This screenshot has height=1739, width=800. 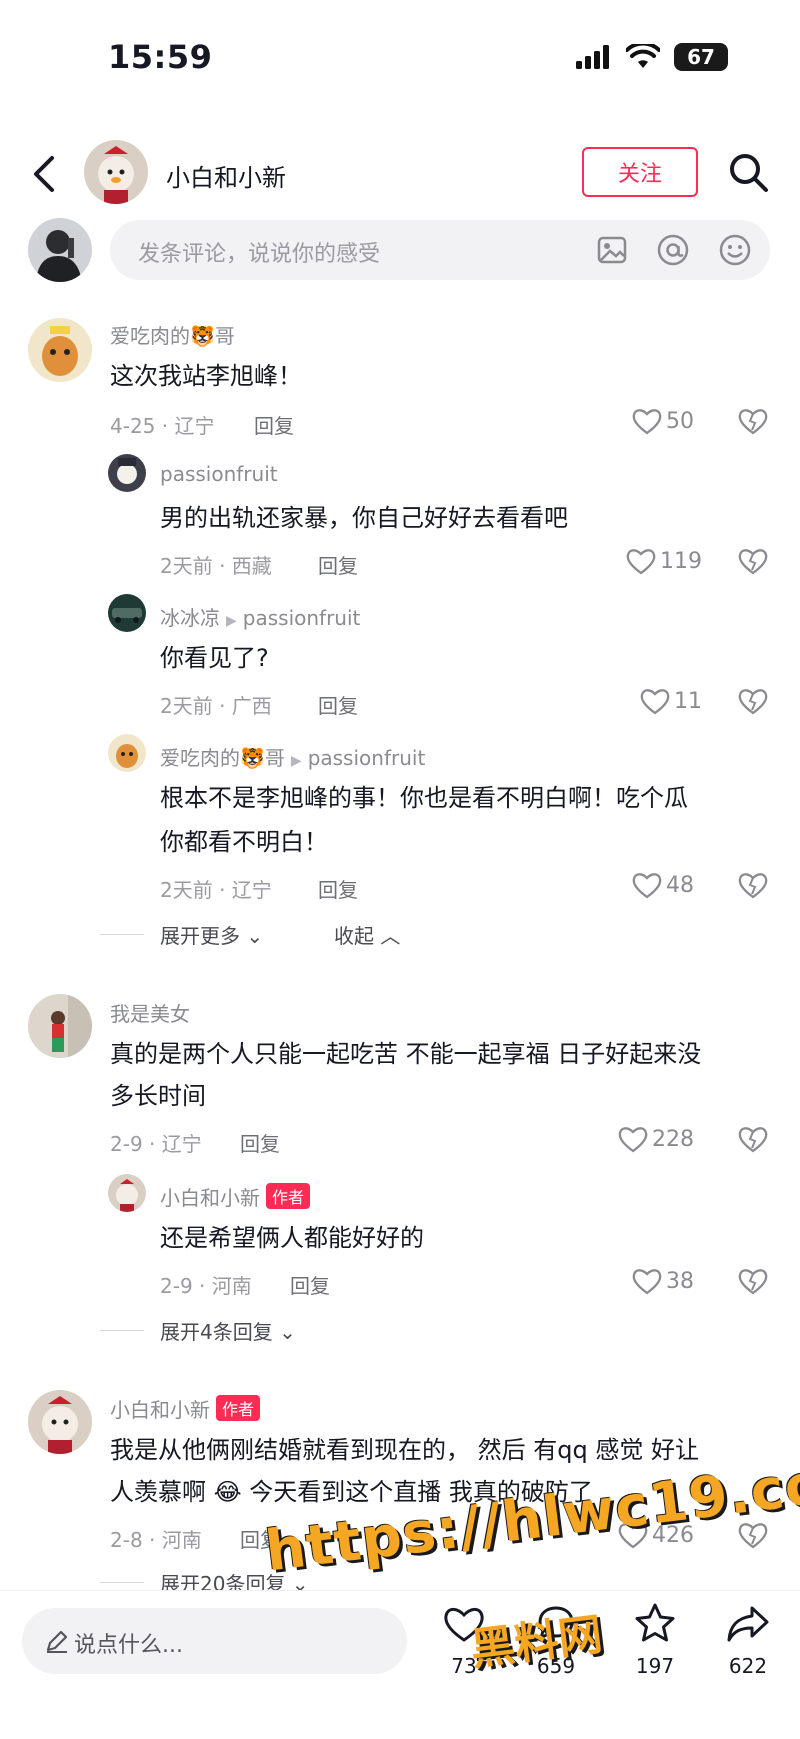 I want to click on comment-text-line1: 真的是两个人只能一起吃苦 不能一起享福 日子好起来没, so click(x=406, y=1054).